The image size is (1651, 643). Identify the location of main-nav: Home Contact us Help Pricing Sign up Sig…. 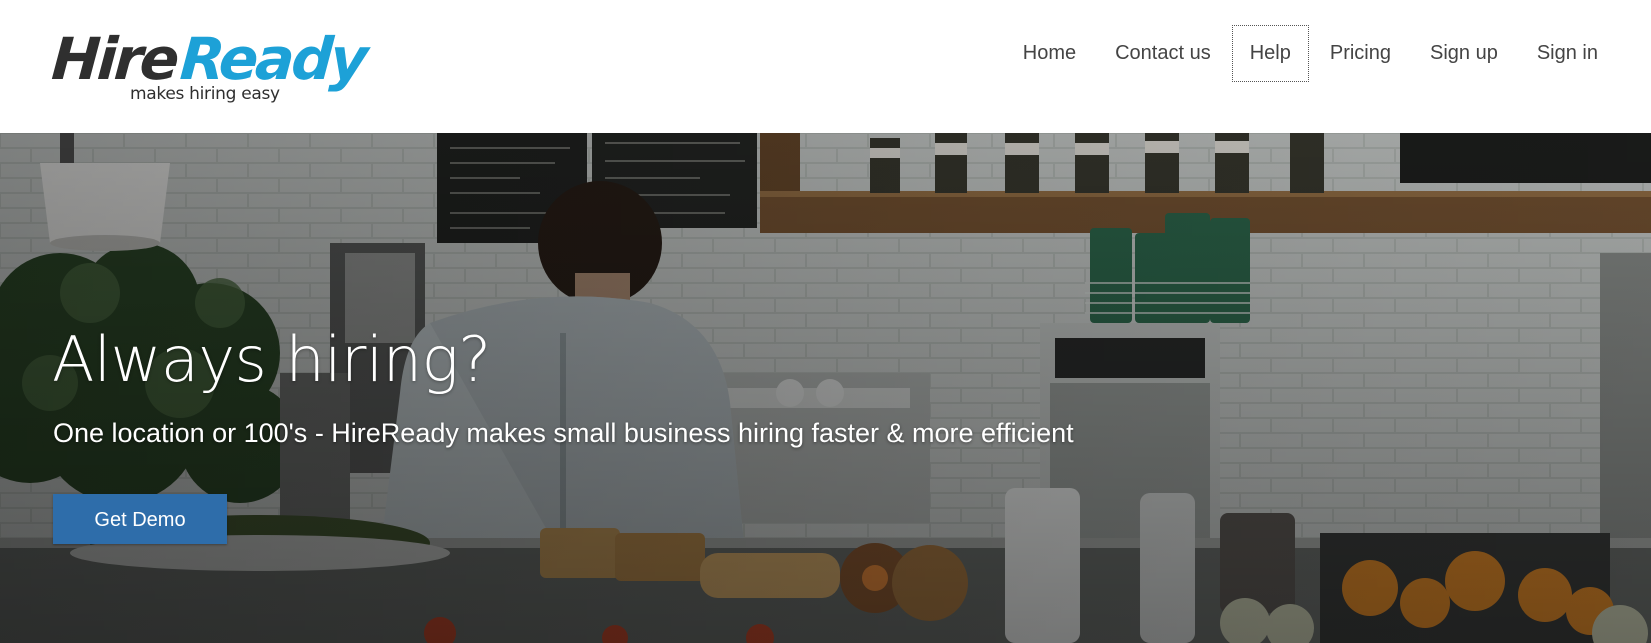
(1309, 53).